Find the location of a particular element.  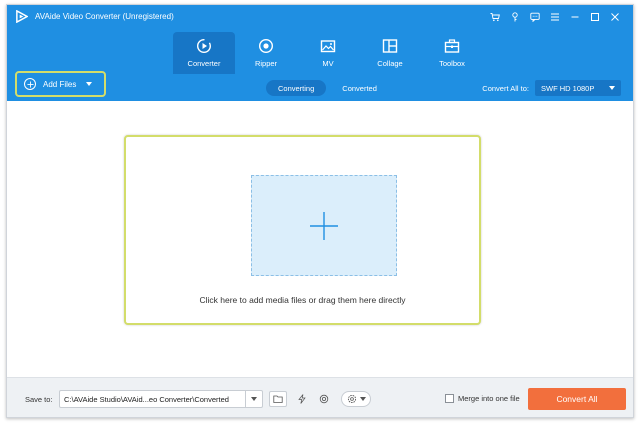

add-icon is located at coordinates (30, 84).